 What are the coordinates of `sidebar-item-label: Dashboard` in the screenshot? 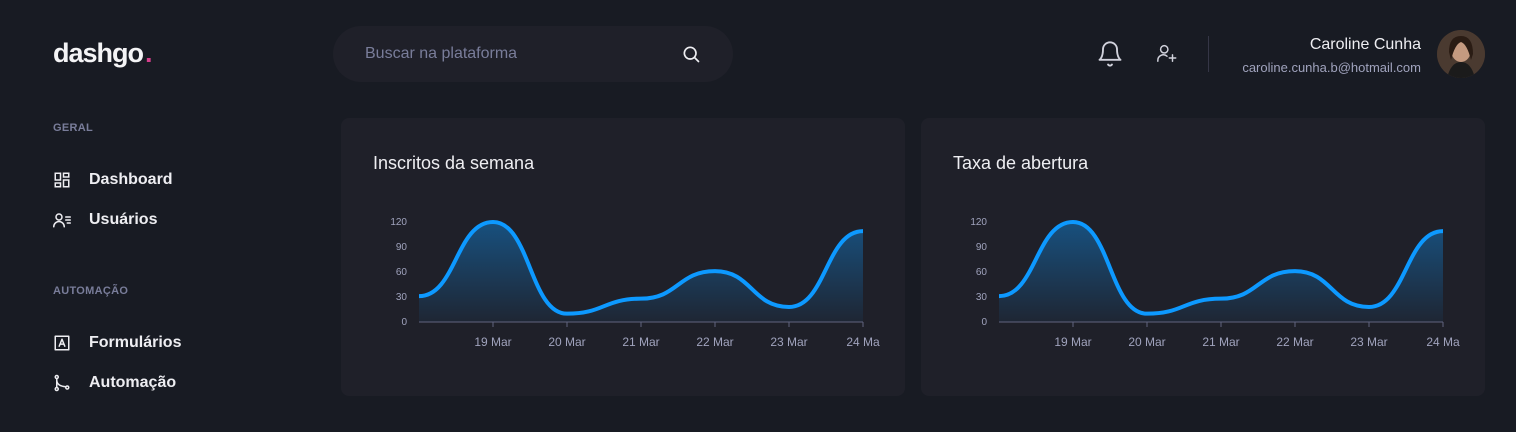 It's located at (131, 179).